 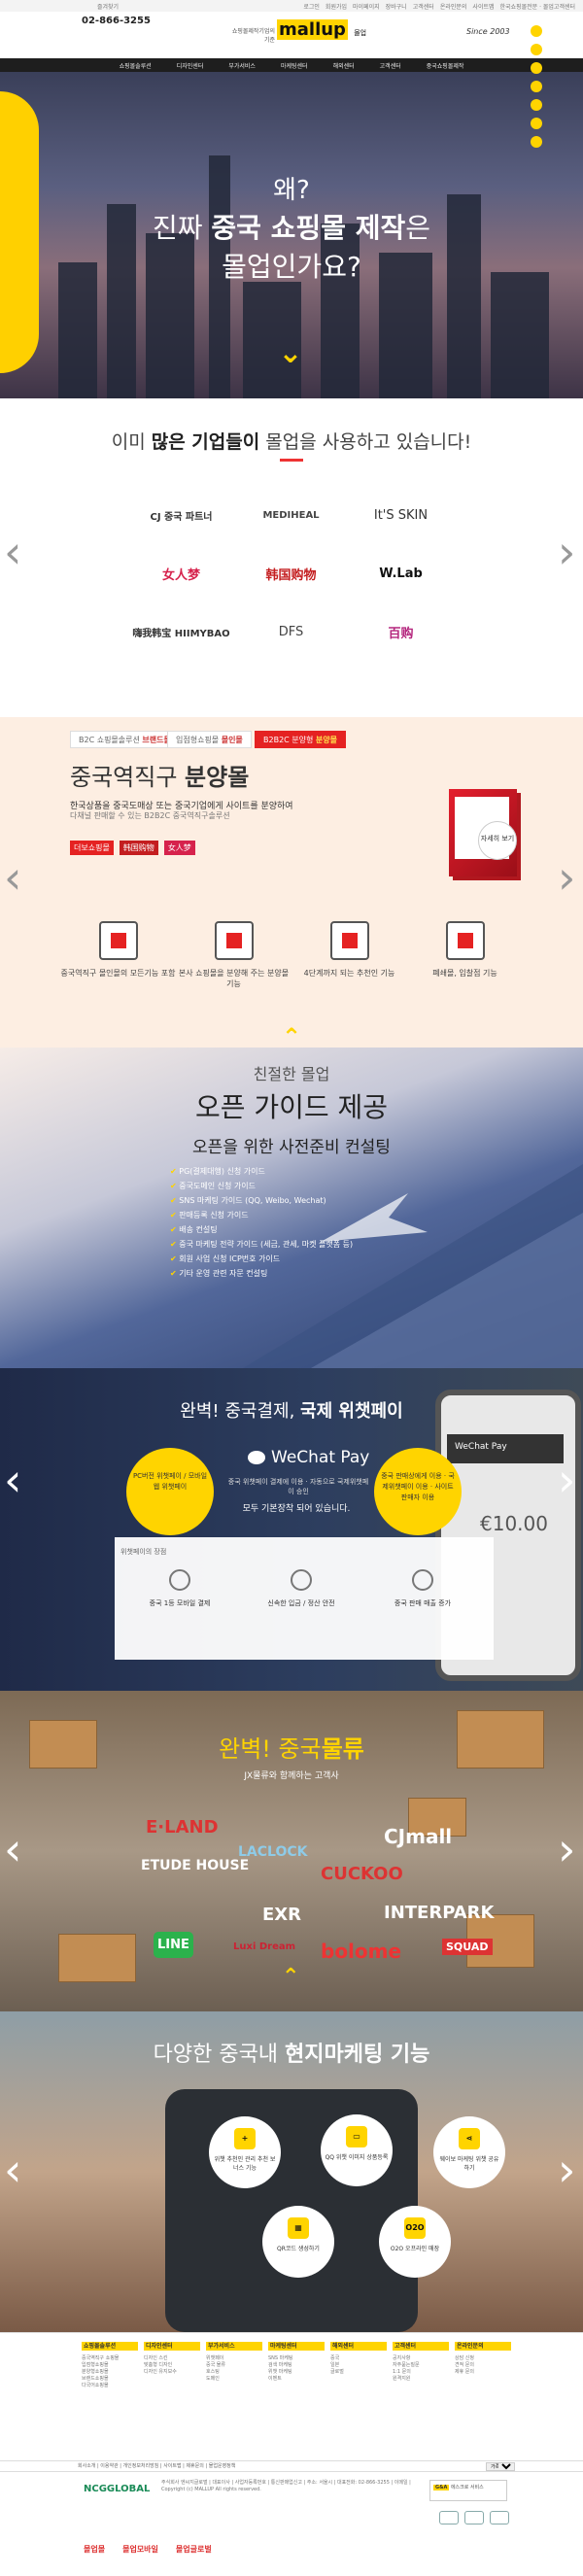 What do you see at coordinates (234, 2379) in the screenshot?
I see `footer-link: 도메인` at bounding box center [234, 2379].